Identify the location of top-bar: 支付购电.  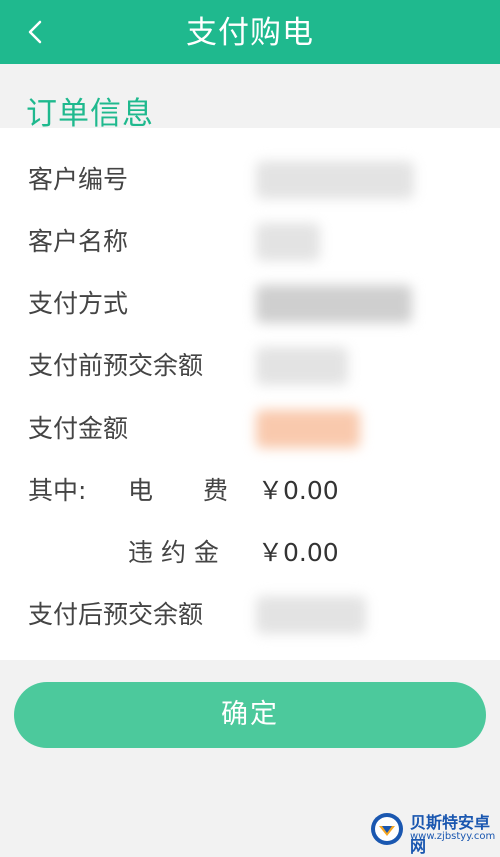
(250, 32).